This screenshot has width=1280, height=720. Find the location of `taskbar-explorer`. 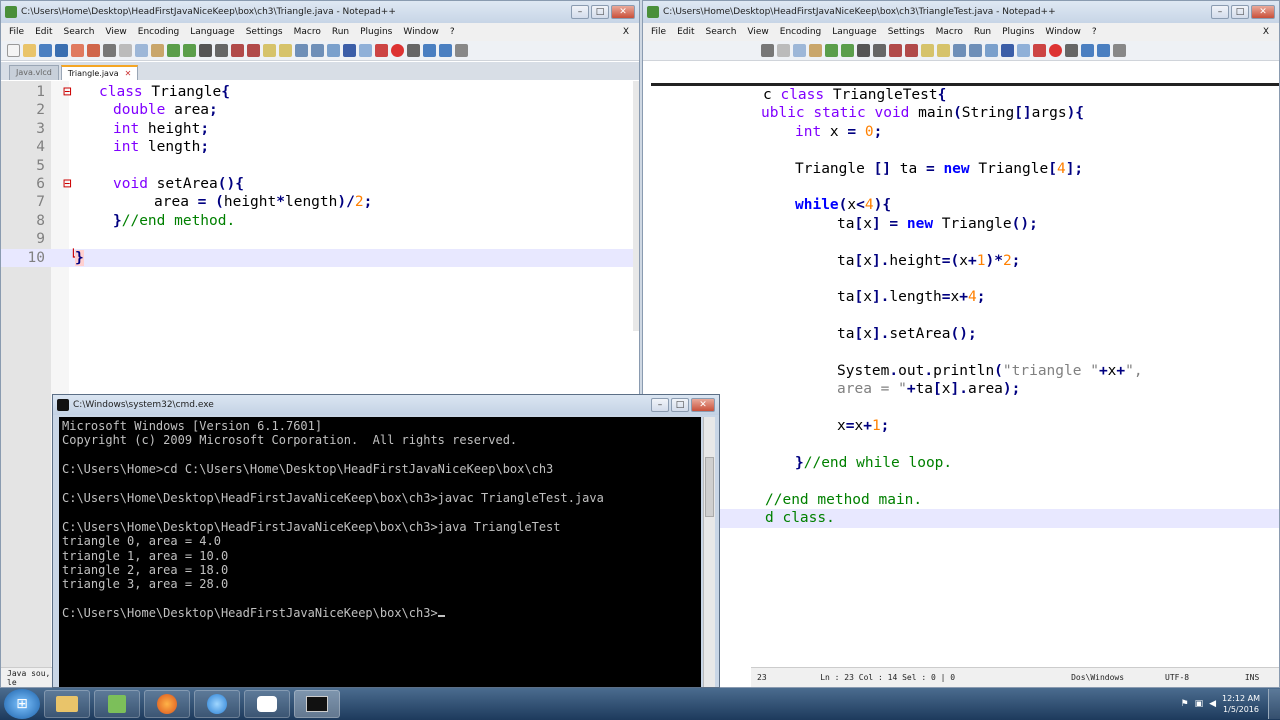

taskbar-explorer is located at coordinates (67, 704).